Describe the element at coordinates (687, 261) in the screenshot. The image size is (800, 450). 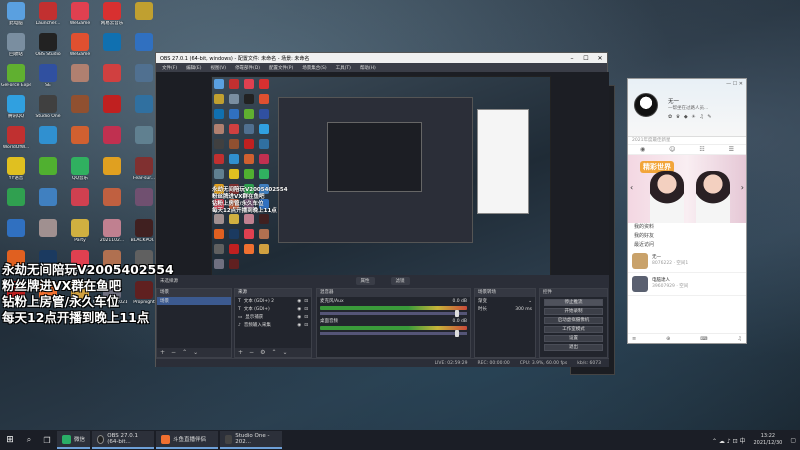
I see `contact-item: 无一 8076222 · 空间1` at that location.